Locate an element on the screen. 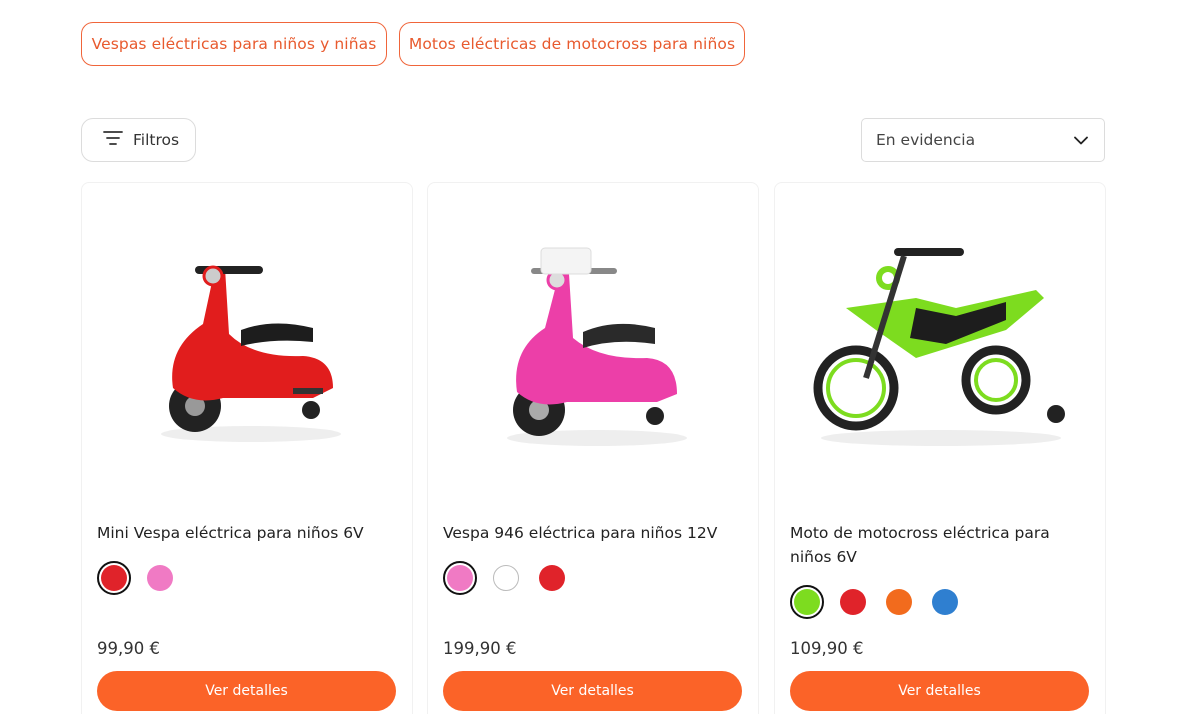 This screenshot has height=714, width=1195. color-swatch-blue is located at coordinates (945, 602).